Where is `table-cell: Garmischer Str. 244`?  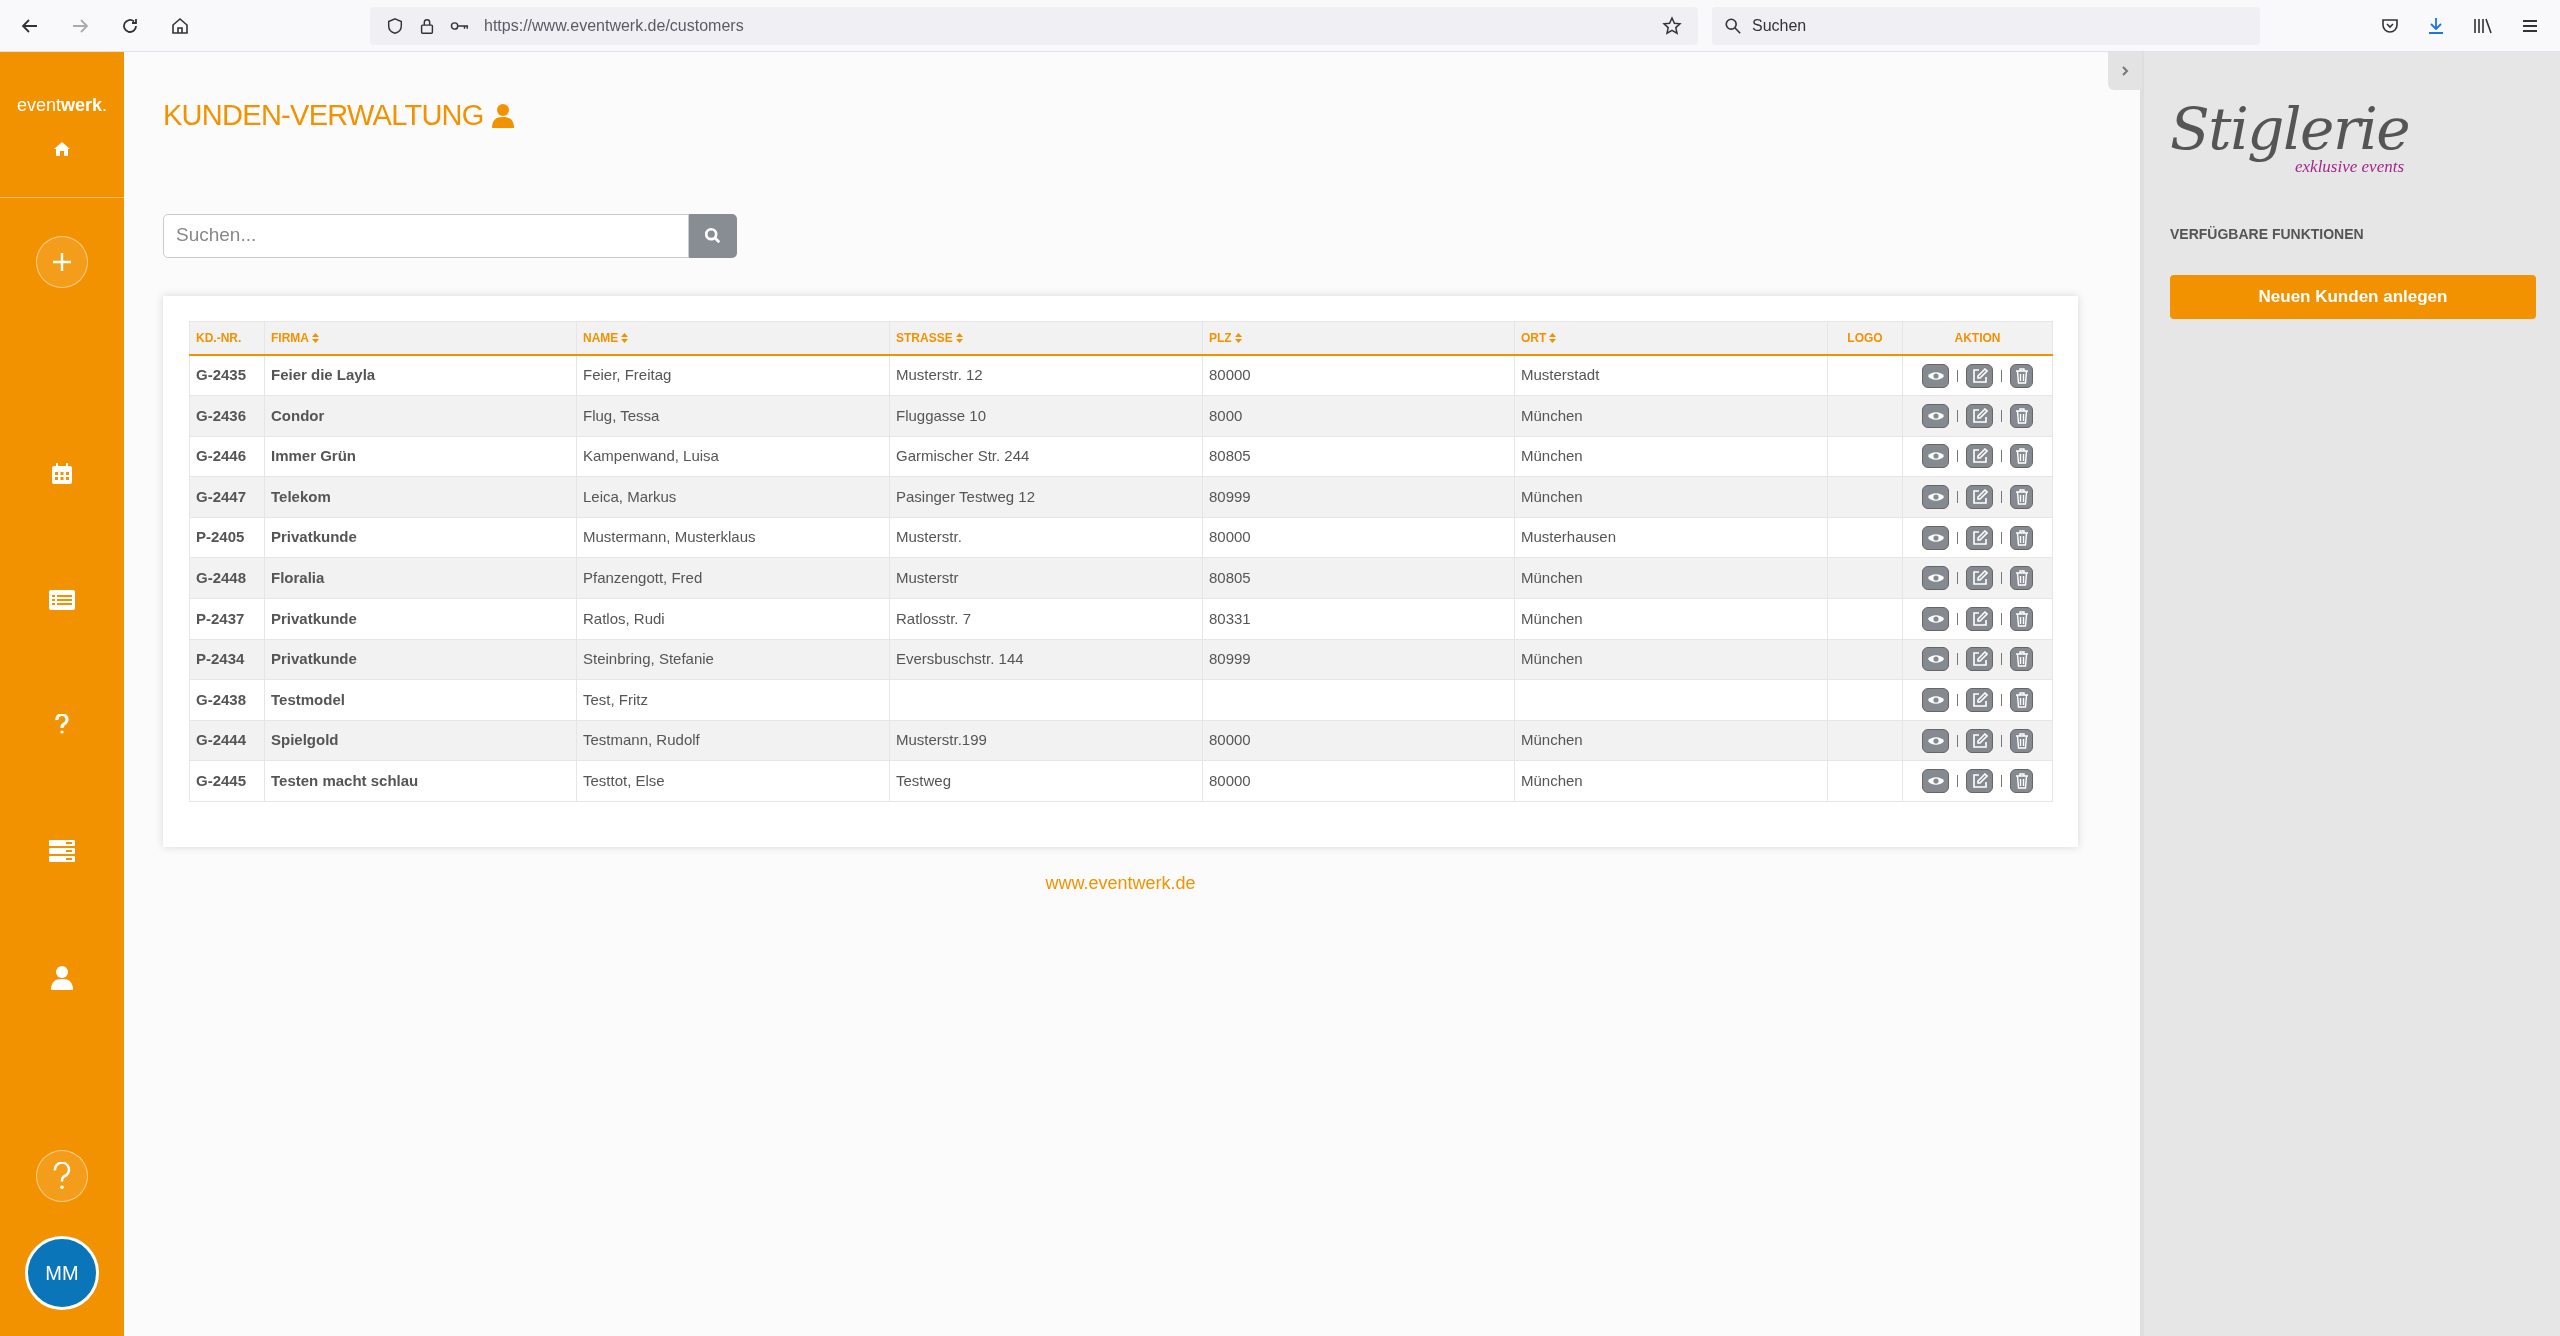
table-cell: Garmischer Str. 244 is located at coordinates (963, 456).